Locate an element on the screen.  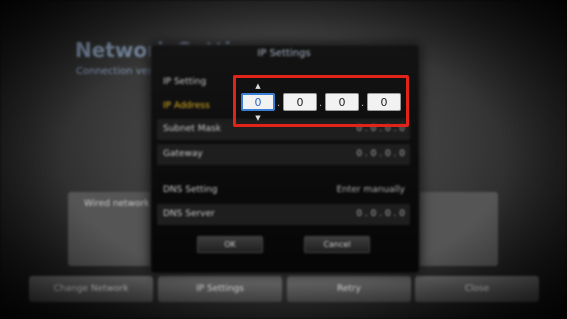
page-subtitle: Connection verif is located at coordinates (117, 71).